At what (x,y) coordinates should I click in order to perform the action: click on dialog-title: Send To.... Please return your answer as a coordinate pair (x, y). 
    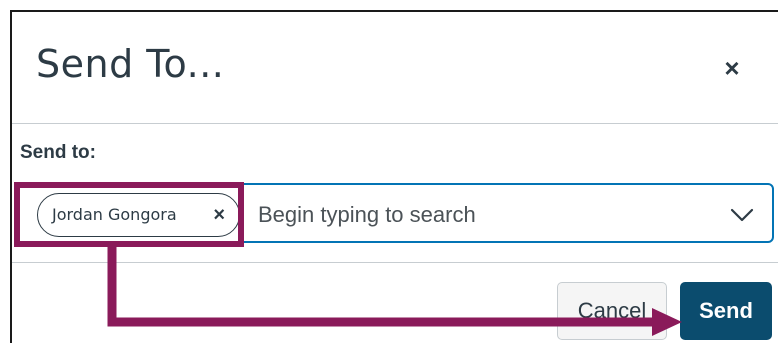
    Looking at the image, I should click on (130, 64).